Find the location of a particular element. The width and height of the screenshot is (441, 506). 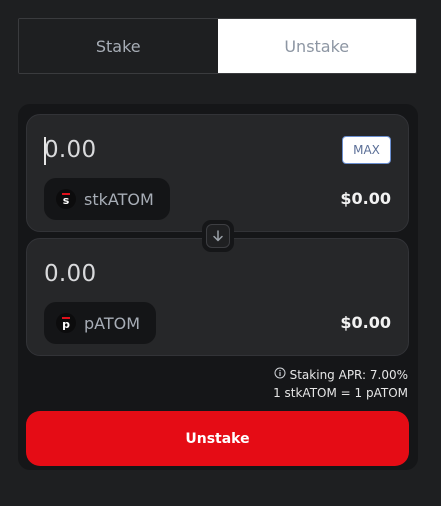

tab-unstake: Unstake is located at coordinates (316, 46).